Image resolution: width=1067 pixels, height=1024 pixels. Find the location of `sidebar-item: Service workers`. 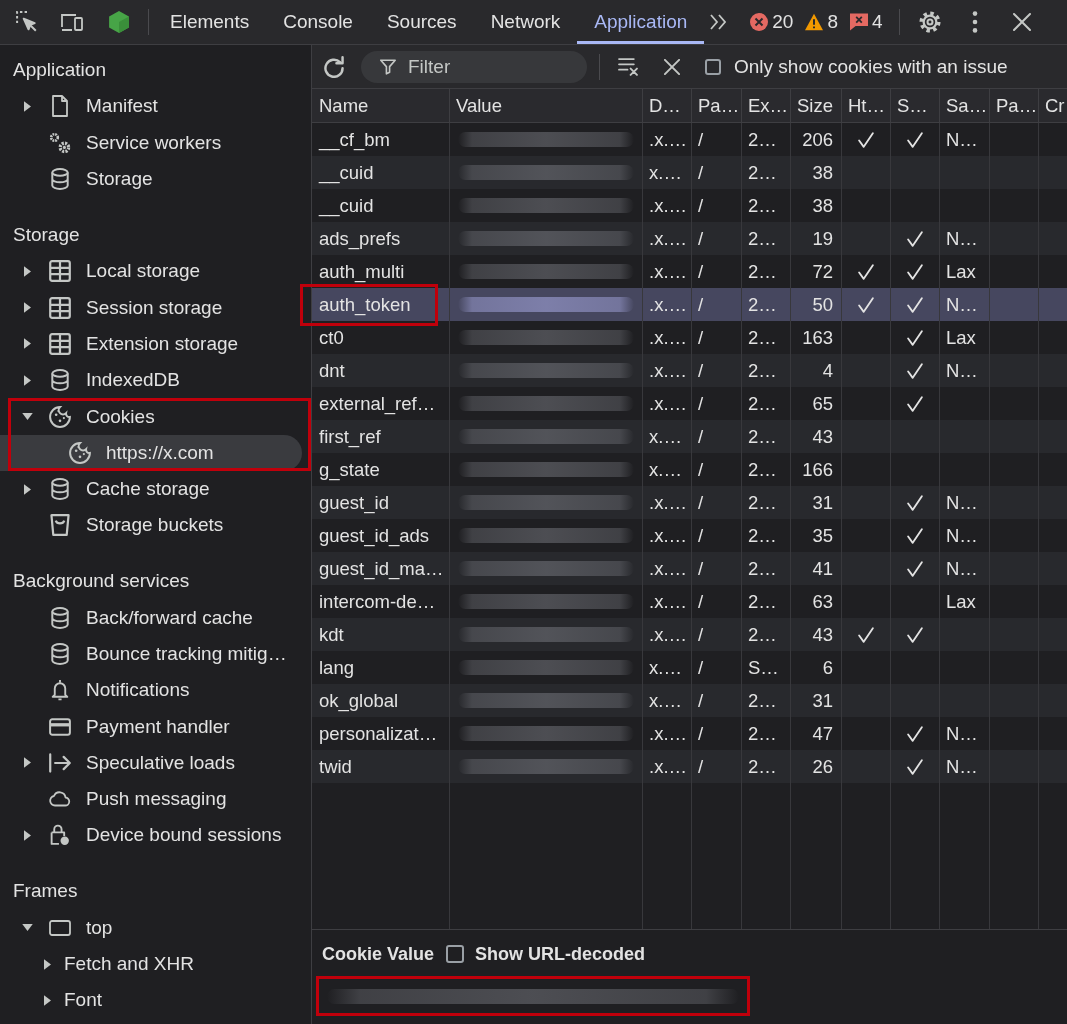

sidebar-item: Service workers is located at coordinates (151, 142).